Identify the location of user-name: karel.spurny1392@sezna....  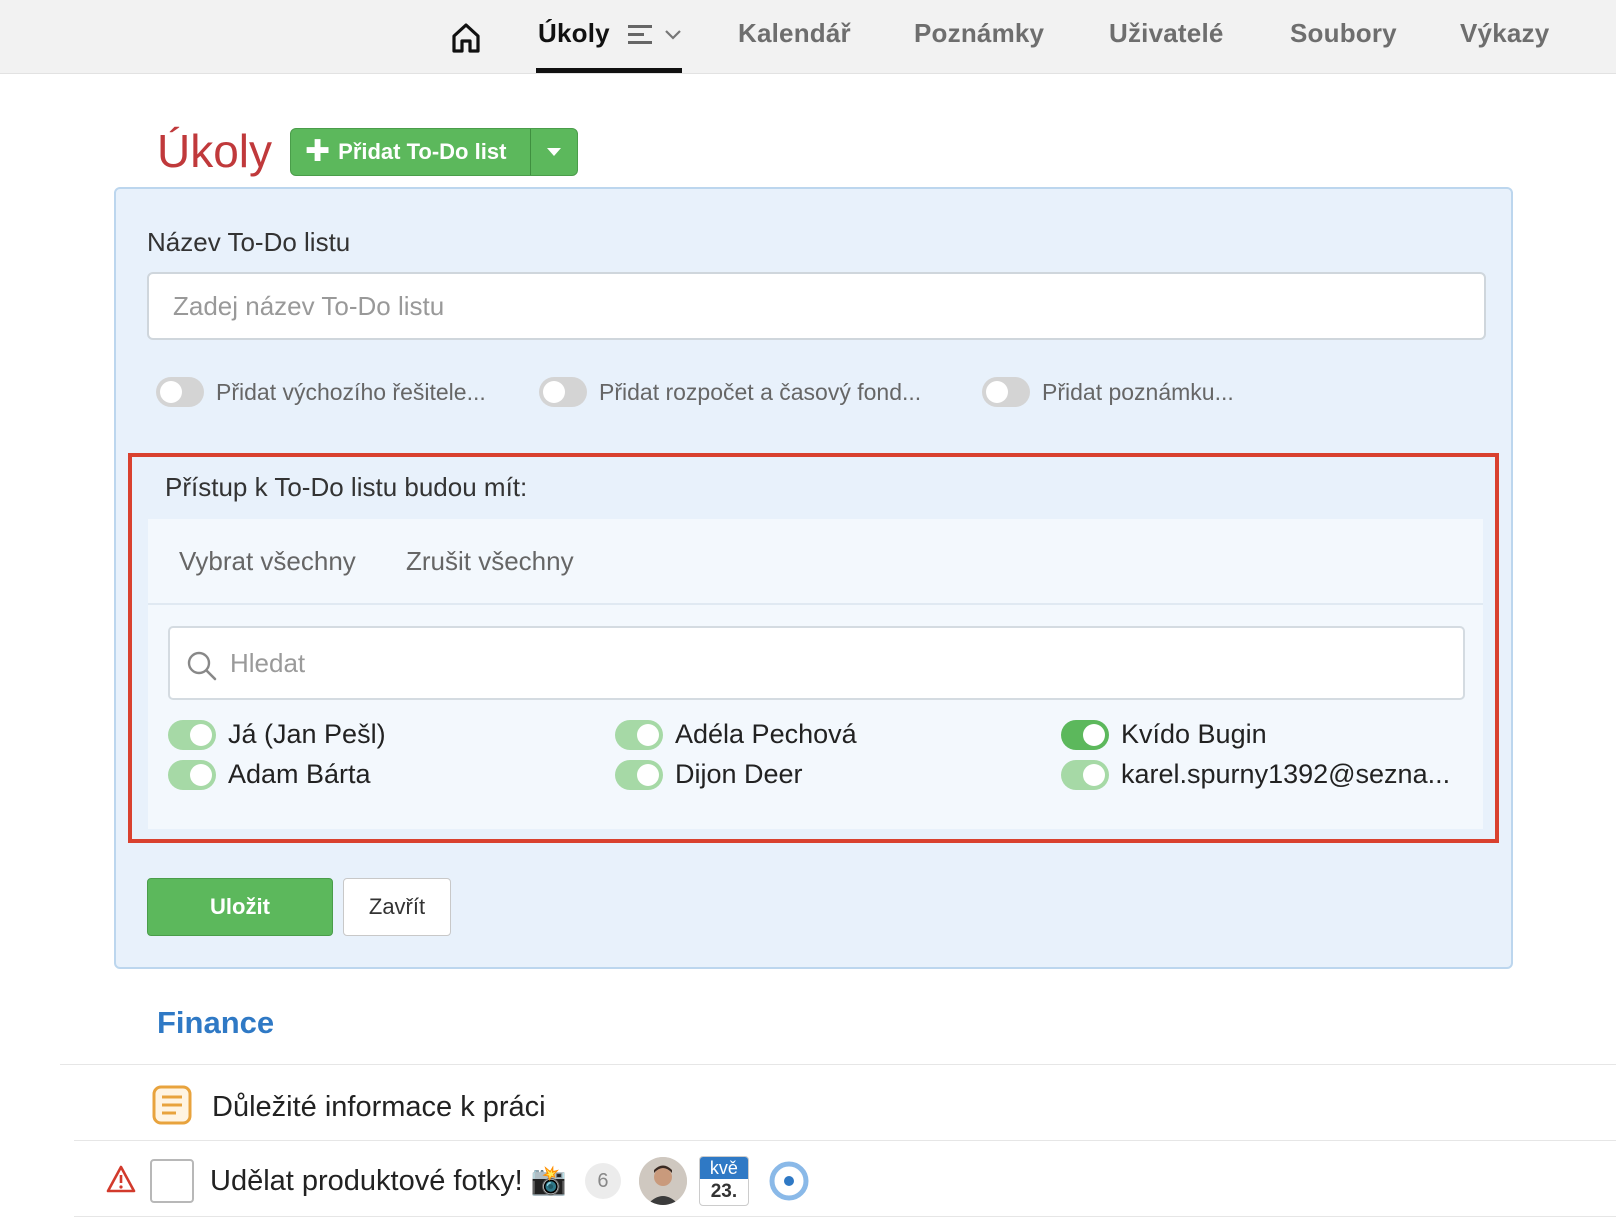
(1286, 774).